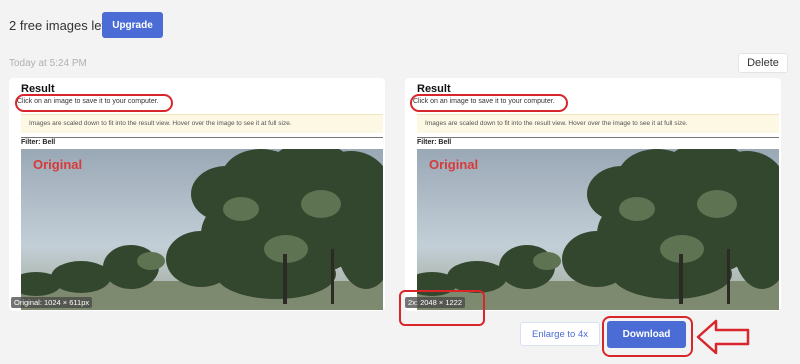 This screenshot has width=800, height=364. What do you see at coordinates (48, 63) in the screenshot?
I see `result-timestamp: Today at 5:24 PM` at bounding box center [48, 63].